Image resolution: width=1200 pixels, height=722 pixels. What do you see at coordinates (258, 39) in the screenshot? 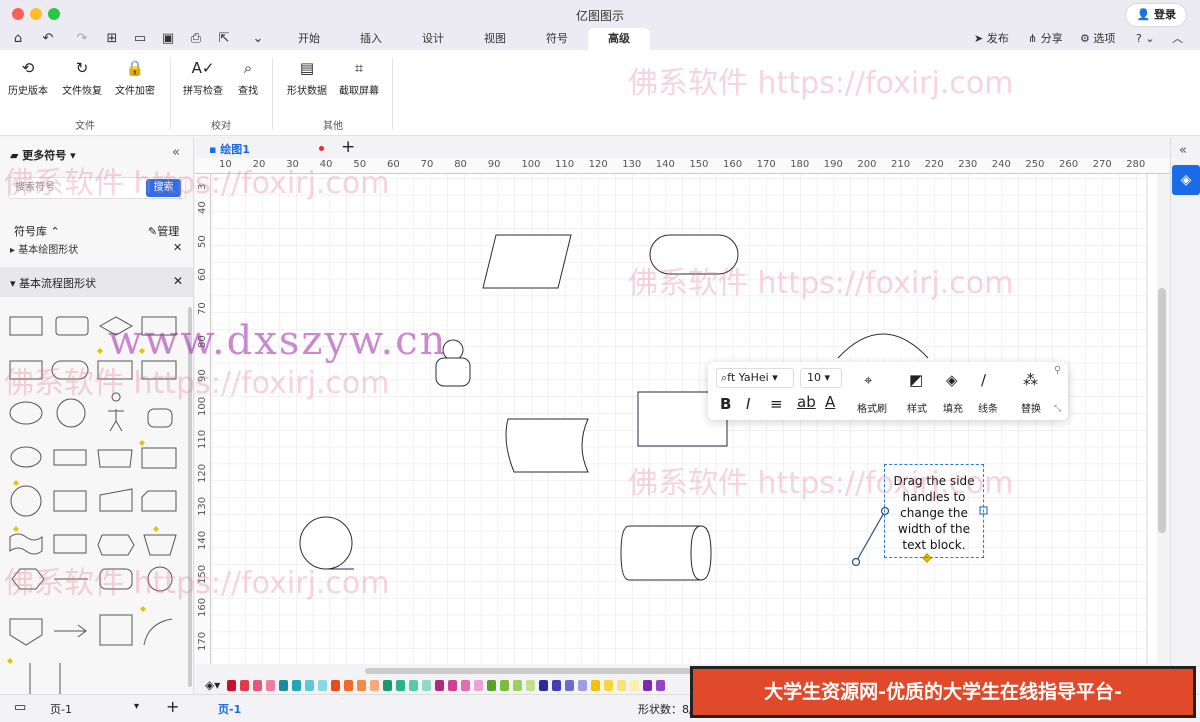
I see `more-icon: ⌄` at bounding box center [258, 39].